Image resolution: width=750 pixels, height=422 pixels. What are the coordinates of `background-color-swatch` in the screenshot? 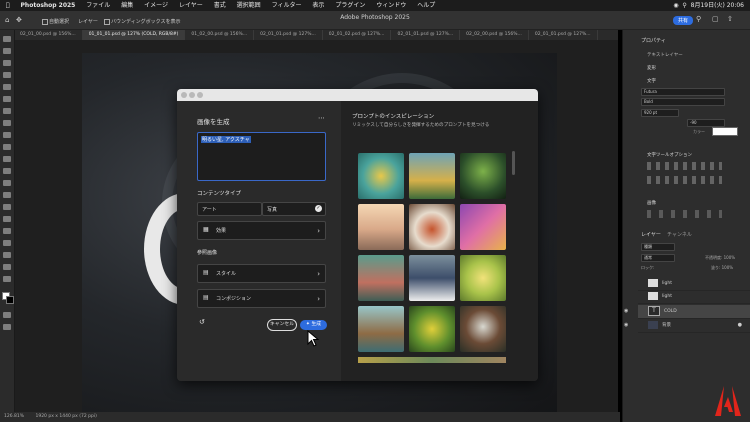 It's located at (10, 300).